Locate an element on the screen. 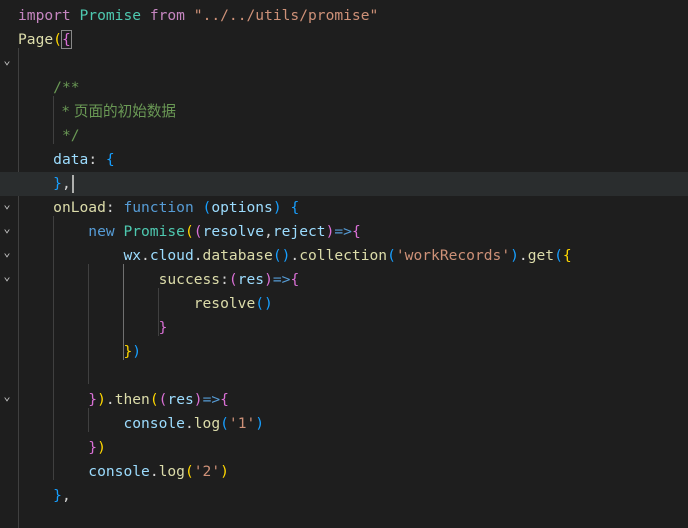 This screenshot has width=688, height=528. code-token: success is located at coordinates (189, 279).